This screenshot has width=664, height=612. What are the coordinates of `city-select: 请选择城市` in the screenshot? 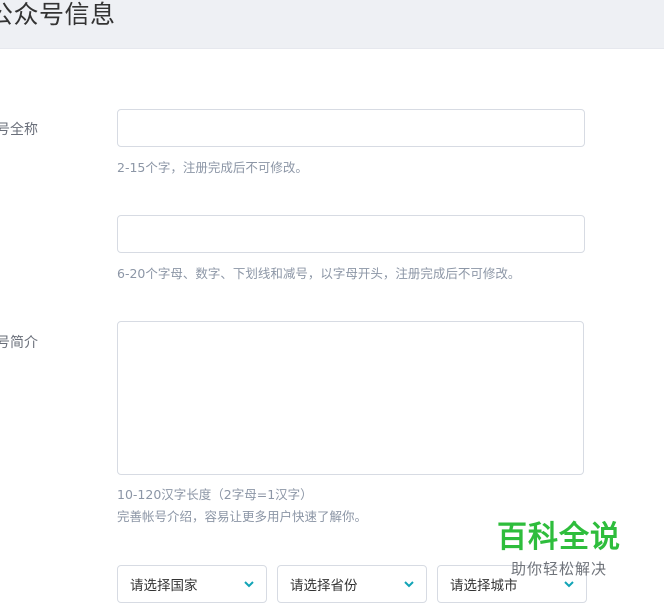 It's located at (512, 584).